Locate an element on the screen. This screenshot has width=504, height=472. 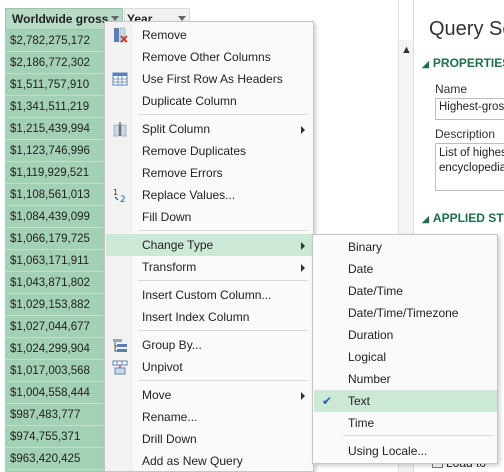
menu-item-use-first-row-as-headers: Use First Row As Headers is located at coordinates (210, 79).